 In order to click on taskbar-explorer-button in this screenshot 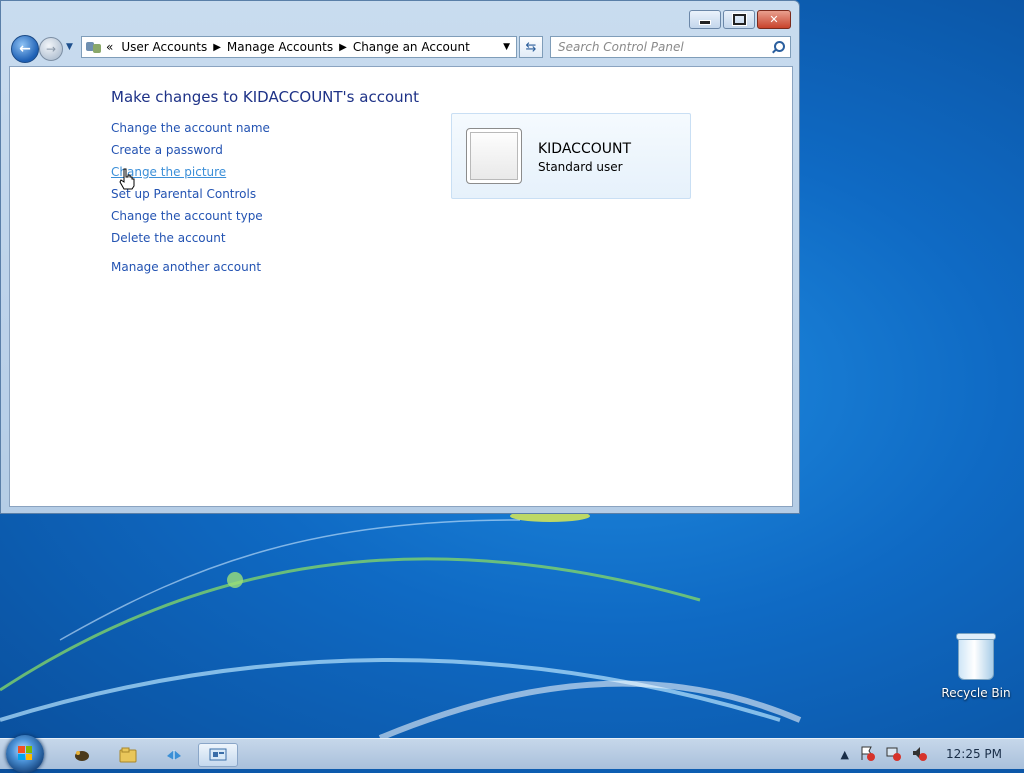, I will do `click(128, 755)`.